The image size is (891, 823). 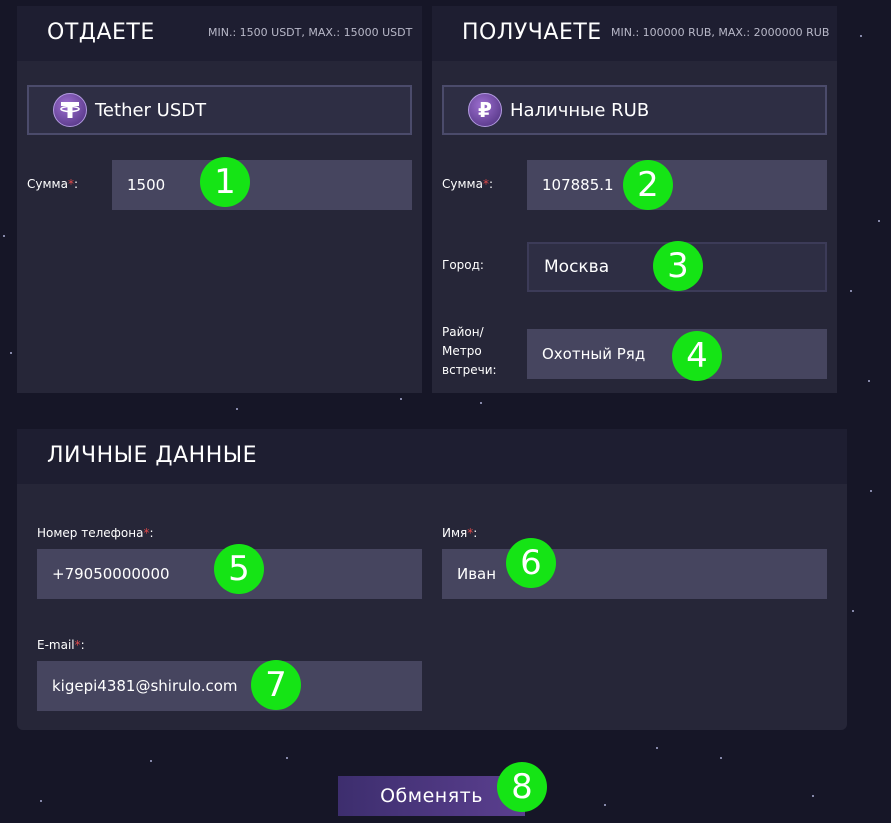 I want to click on receive-currency-label: Наличные RUB, so click(x=580, y=110).